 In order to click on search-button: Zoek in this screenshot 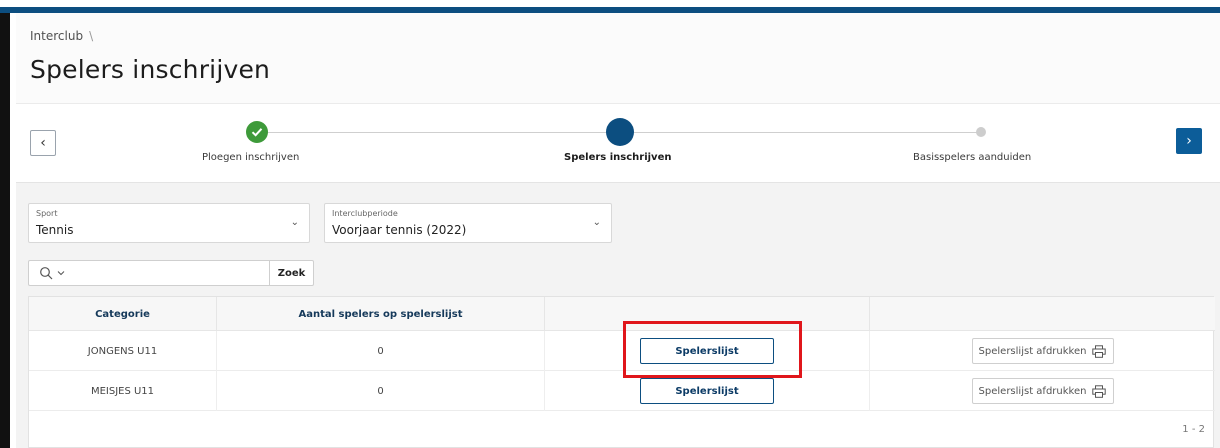, I will do `click(291, 273)`.